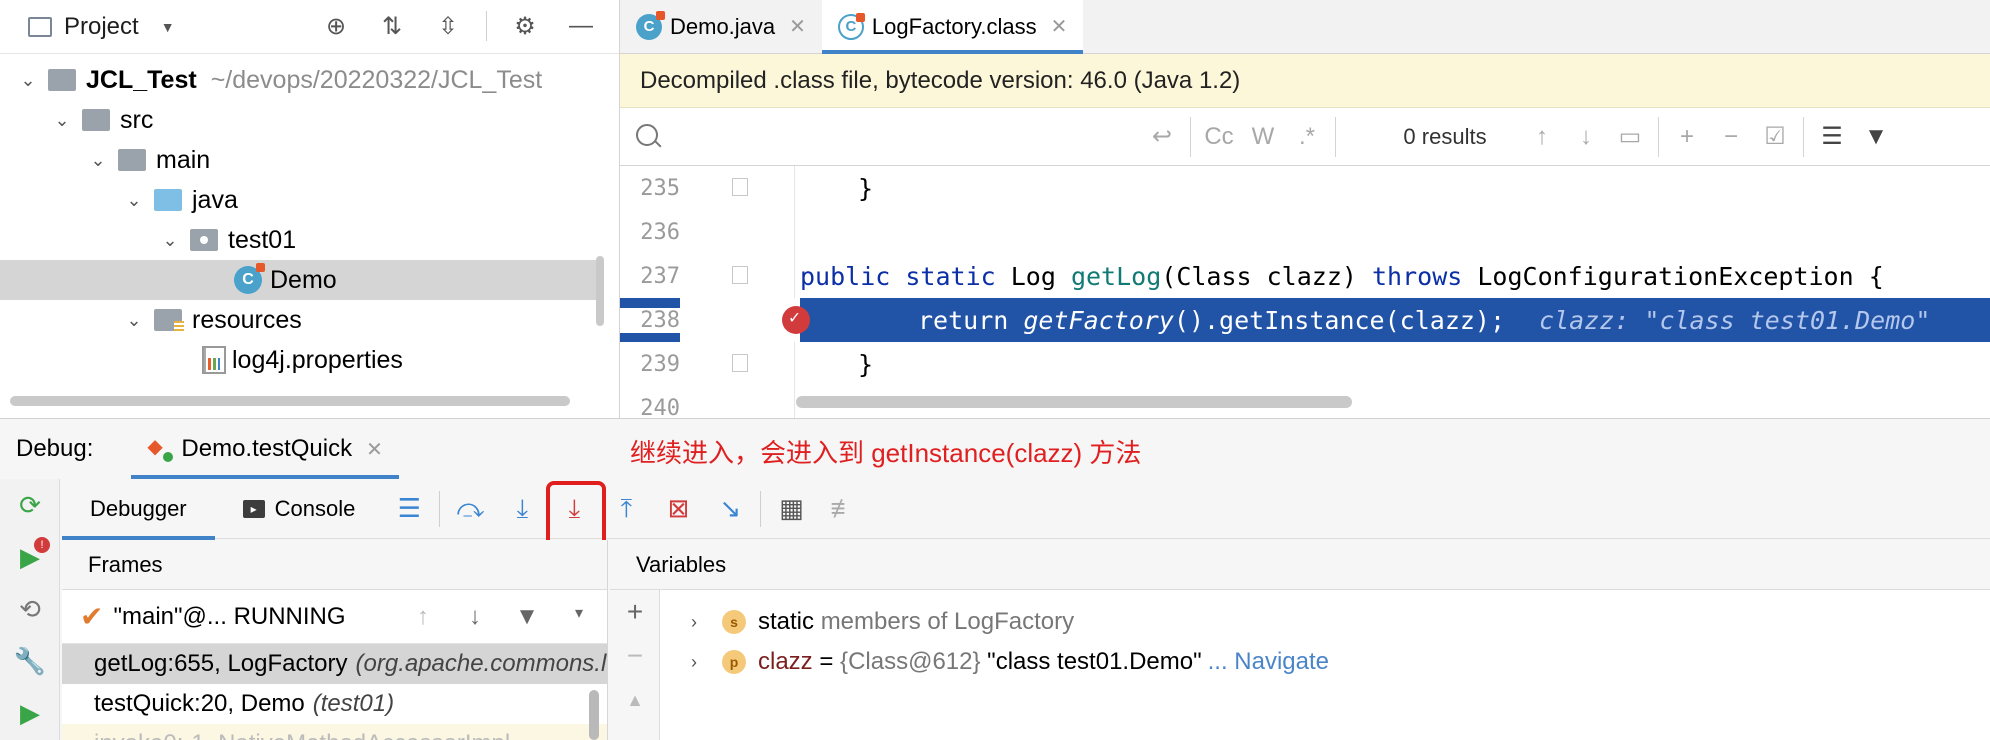 This screenshot has width=1990, height=740. I want to click on tree-item-demo: C Demo, so click(302, 280).